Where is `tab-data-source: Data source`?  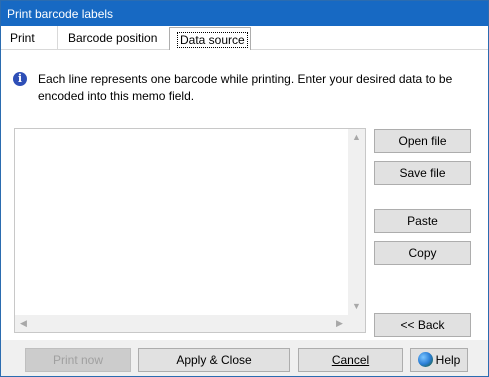 tab-data-source: Data source is located at coordinates (210, 39).